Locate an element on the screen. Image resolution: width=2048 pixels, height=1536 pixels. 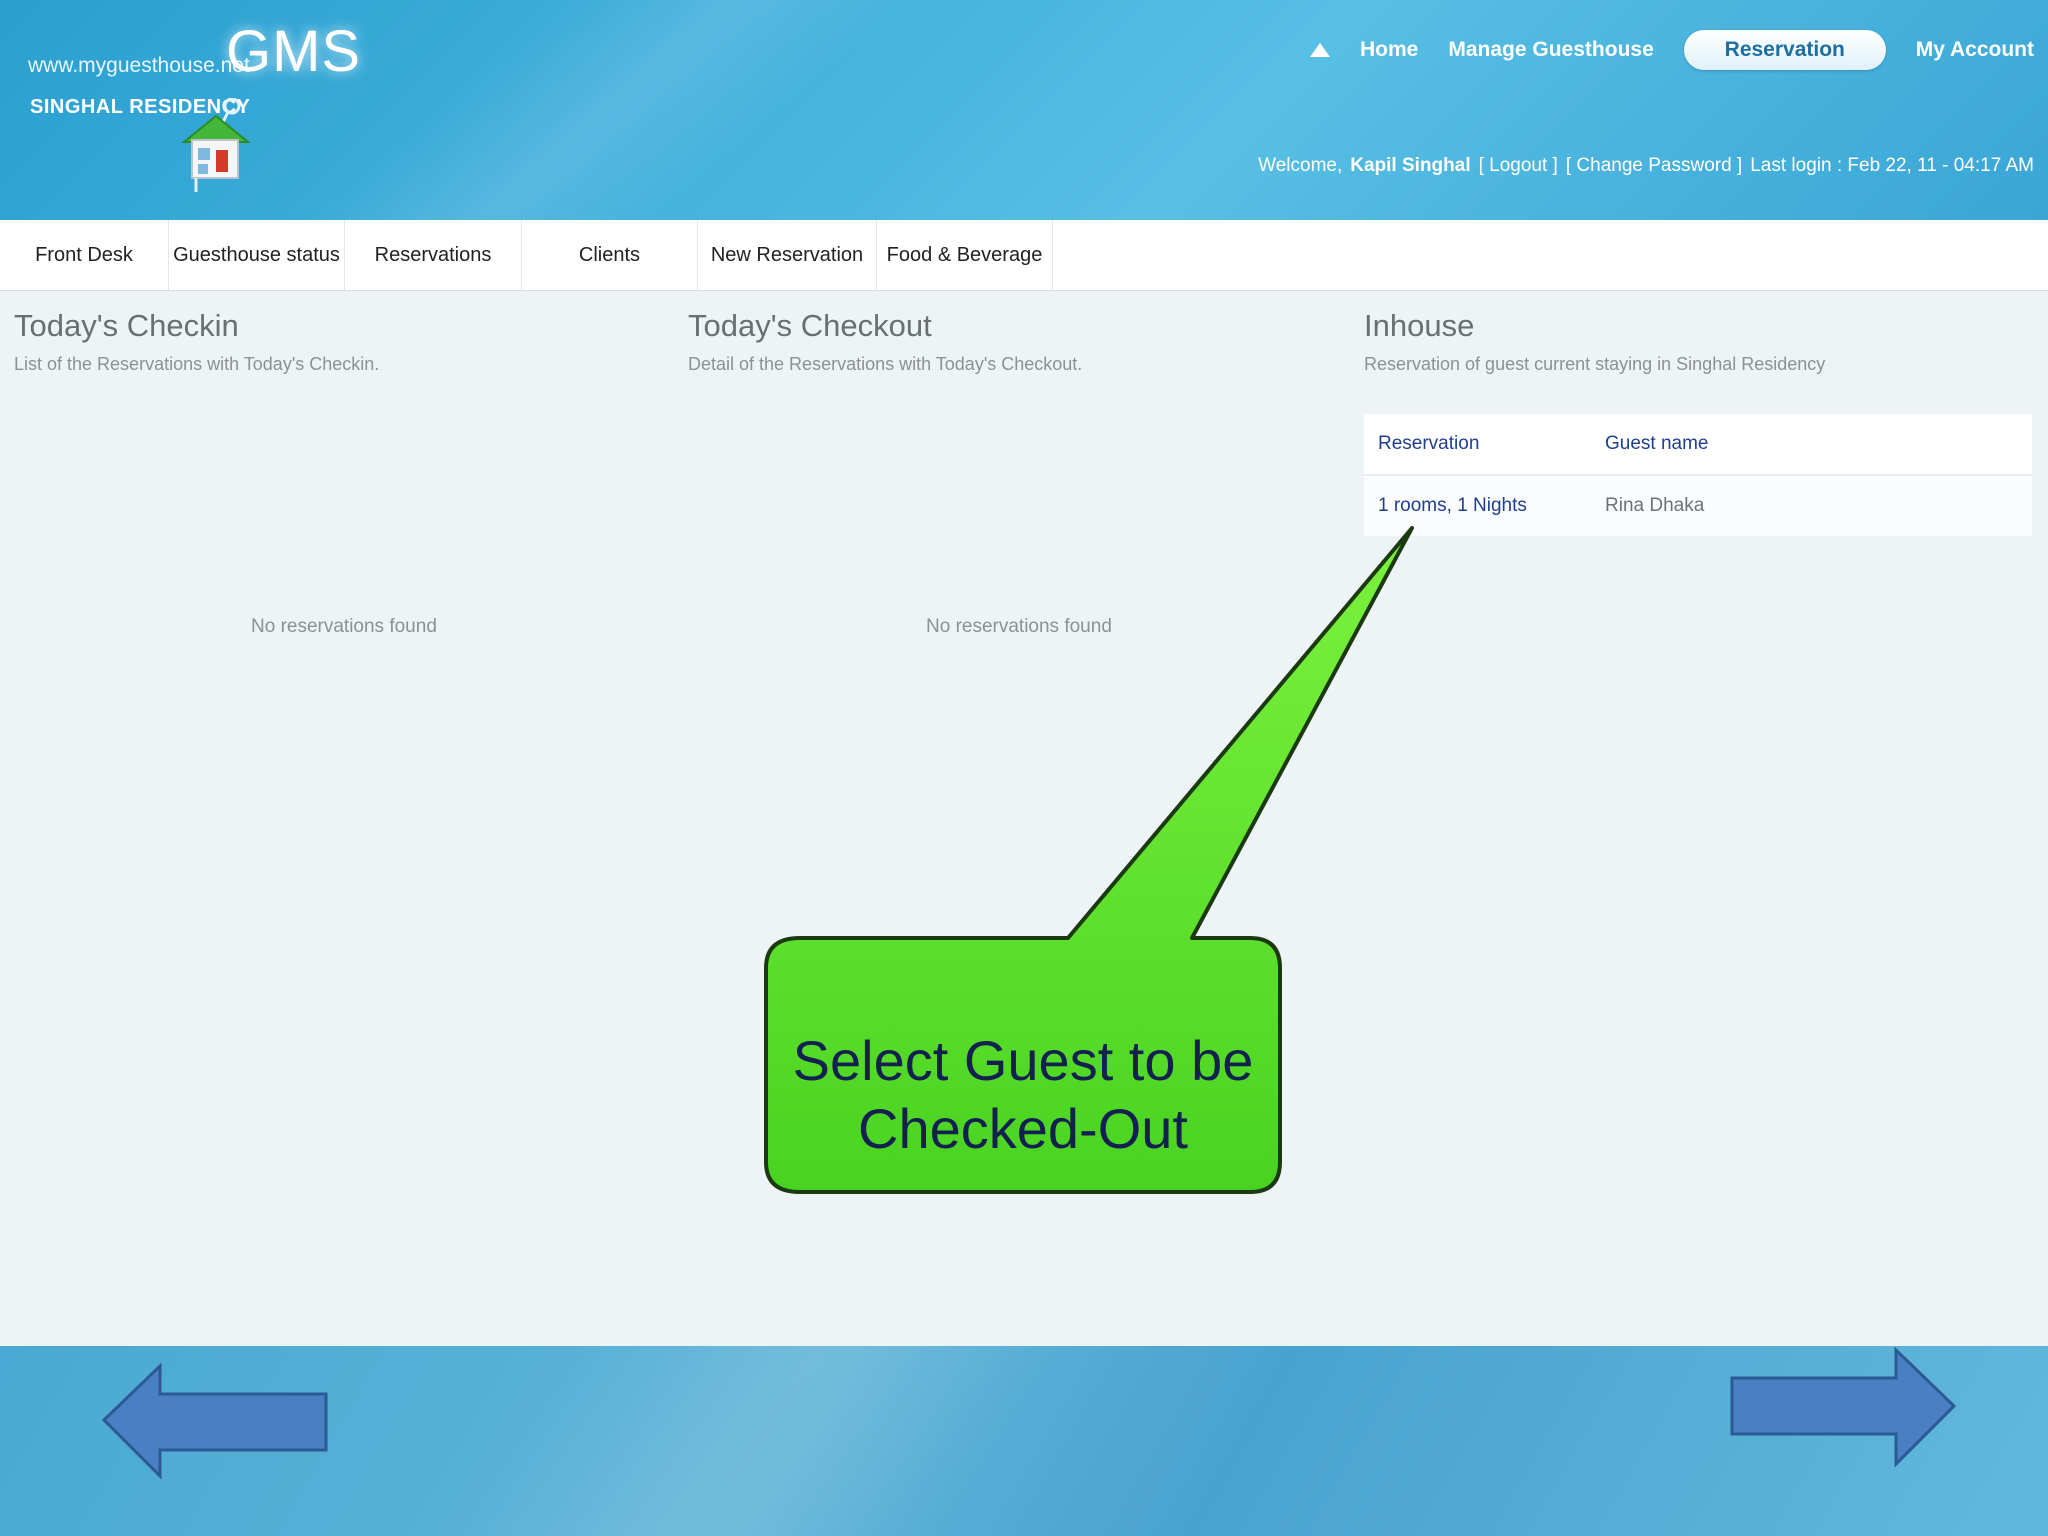
menu-front-desk: Front Desk is located at coordinates (84, 255).